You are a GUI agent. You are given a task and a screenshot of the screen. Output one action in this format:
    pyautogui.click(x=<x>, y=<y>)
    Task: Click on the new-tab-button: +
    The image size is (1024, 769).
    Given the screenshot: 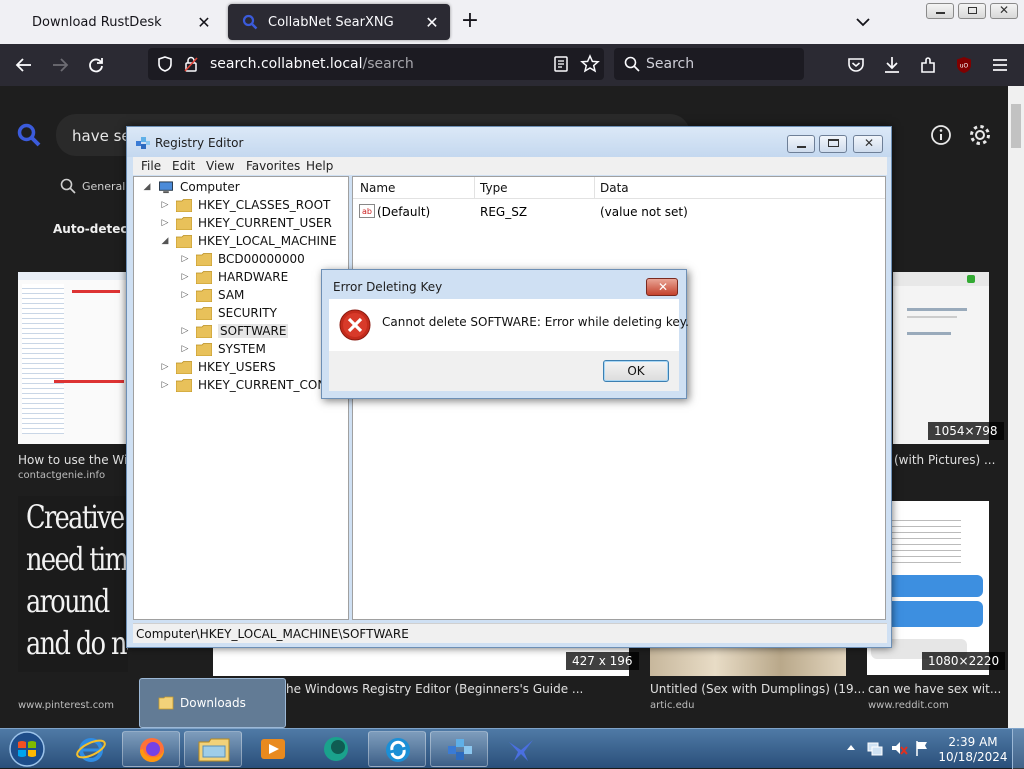 What is the action you would take?
    pyautogui.click(x=470, y=22)
    